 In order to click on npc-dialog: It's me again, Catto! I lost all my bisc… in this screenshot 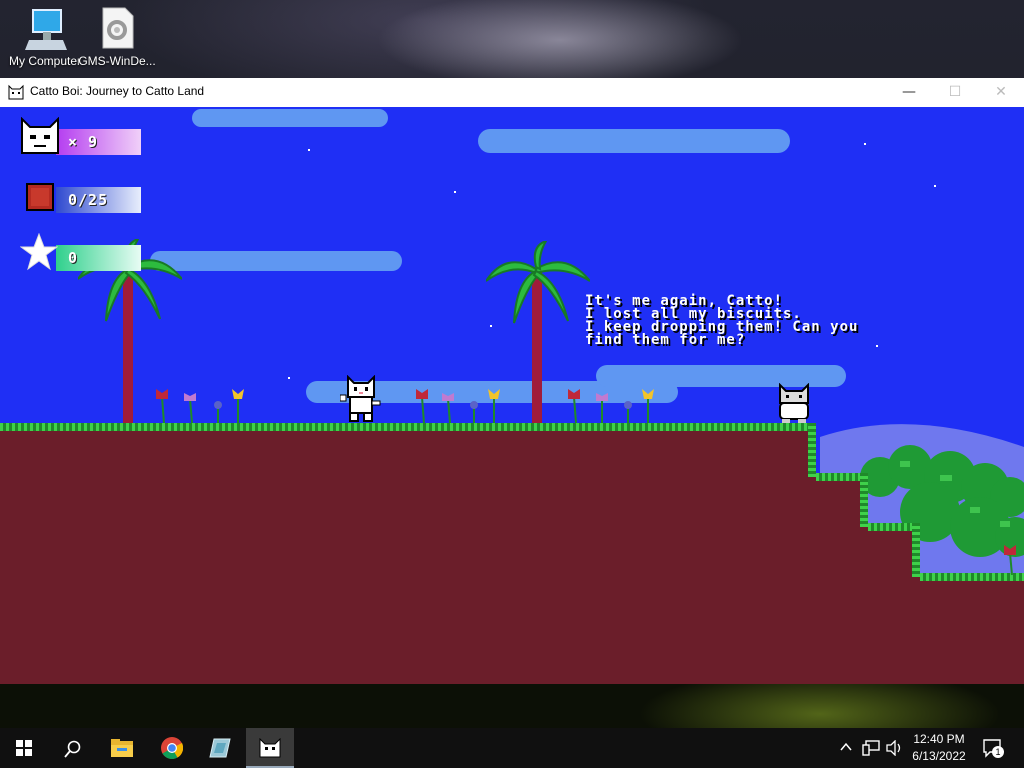, I will do `click(721, 321)`.